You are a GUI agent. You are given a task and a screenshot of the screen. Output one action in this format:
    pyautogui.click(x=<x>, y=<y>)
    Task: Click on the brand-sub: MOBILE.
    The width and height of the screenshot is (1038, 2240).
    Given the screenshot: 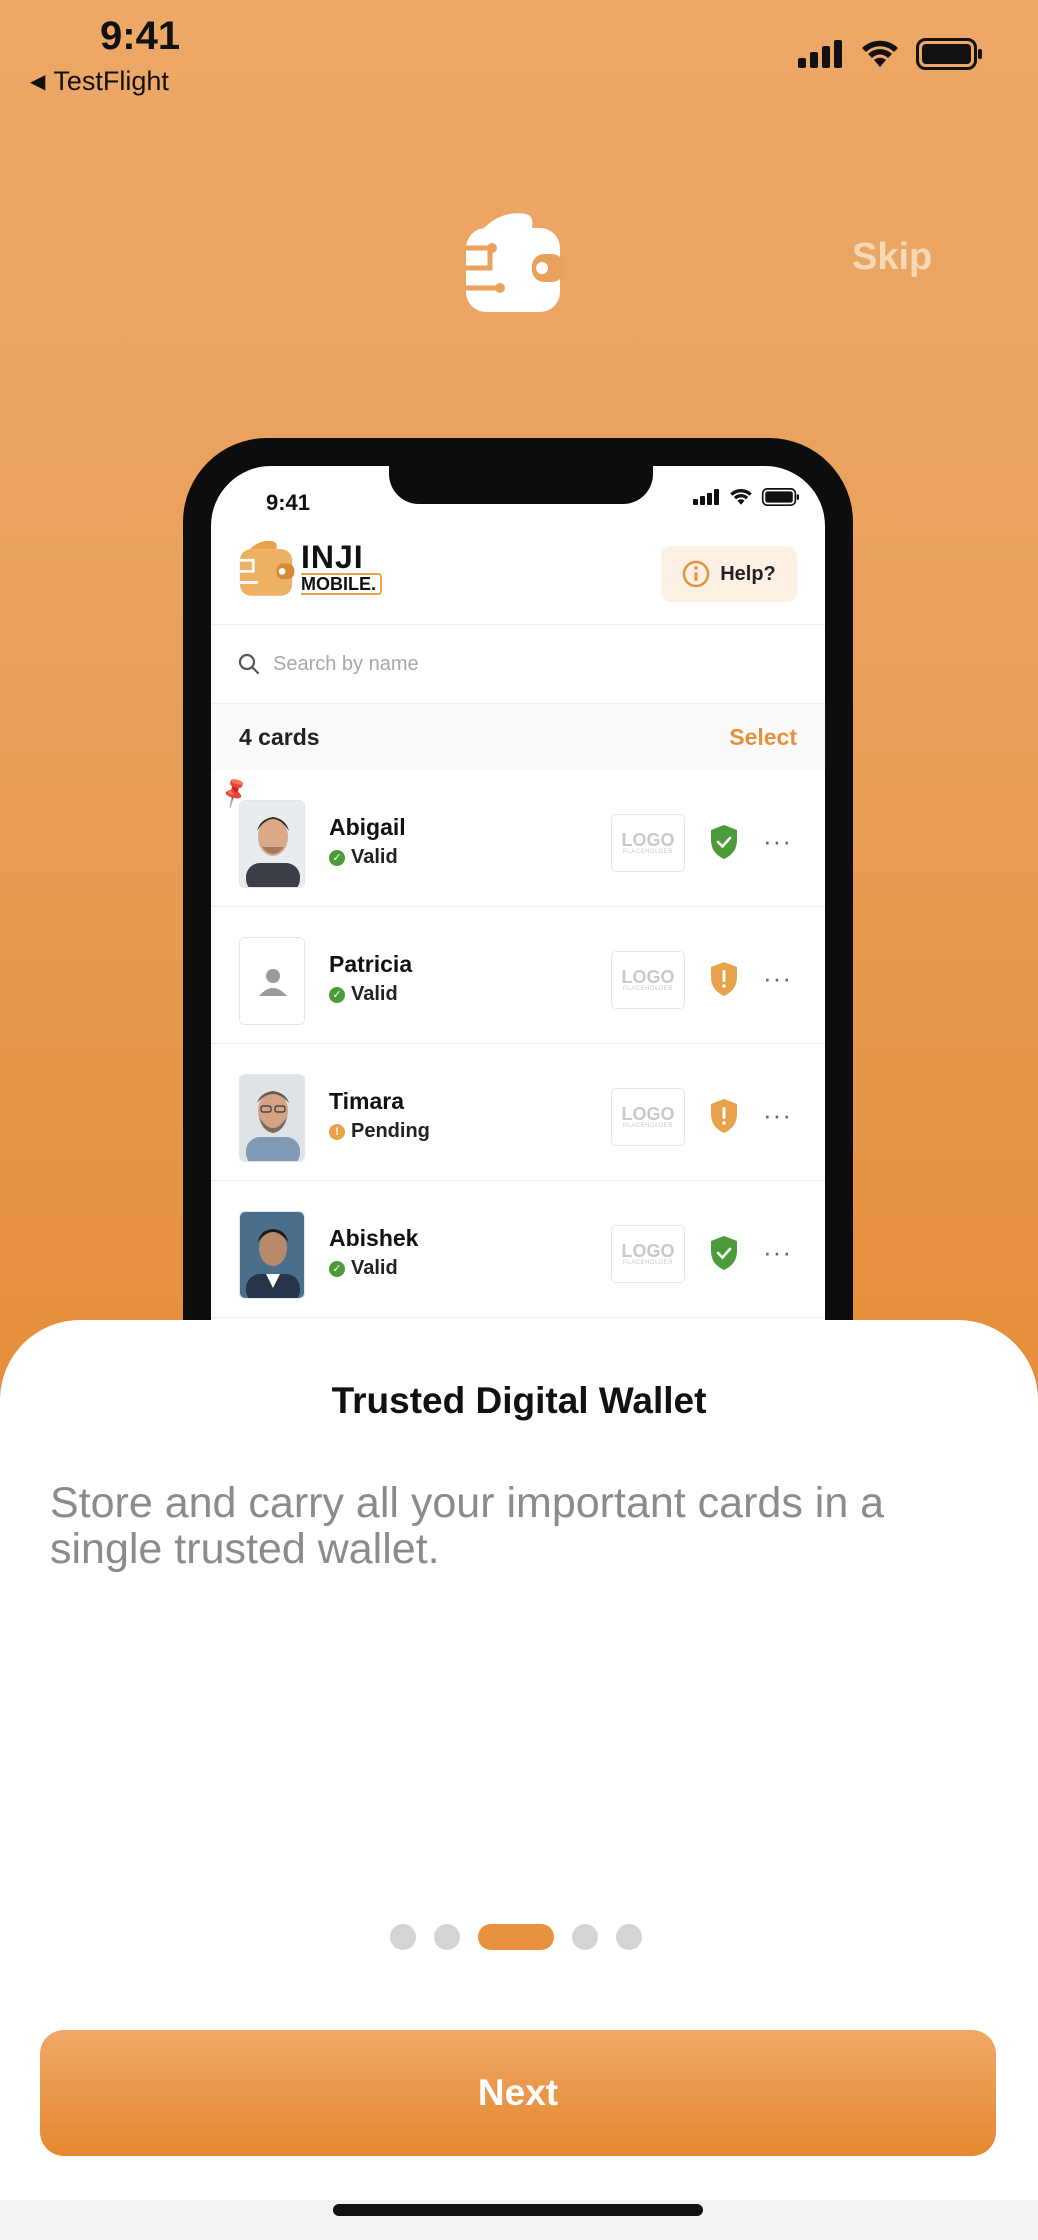 What is the action you would take?
    pyautogui.click(x=341, y=584)
    